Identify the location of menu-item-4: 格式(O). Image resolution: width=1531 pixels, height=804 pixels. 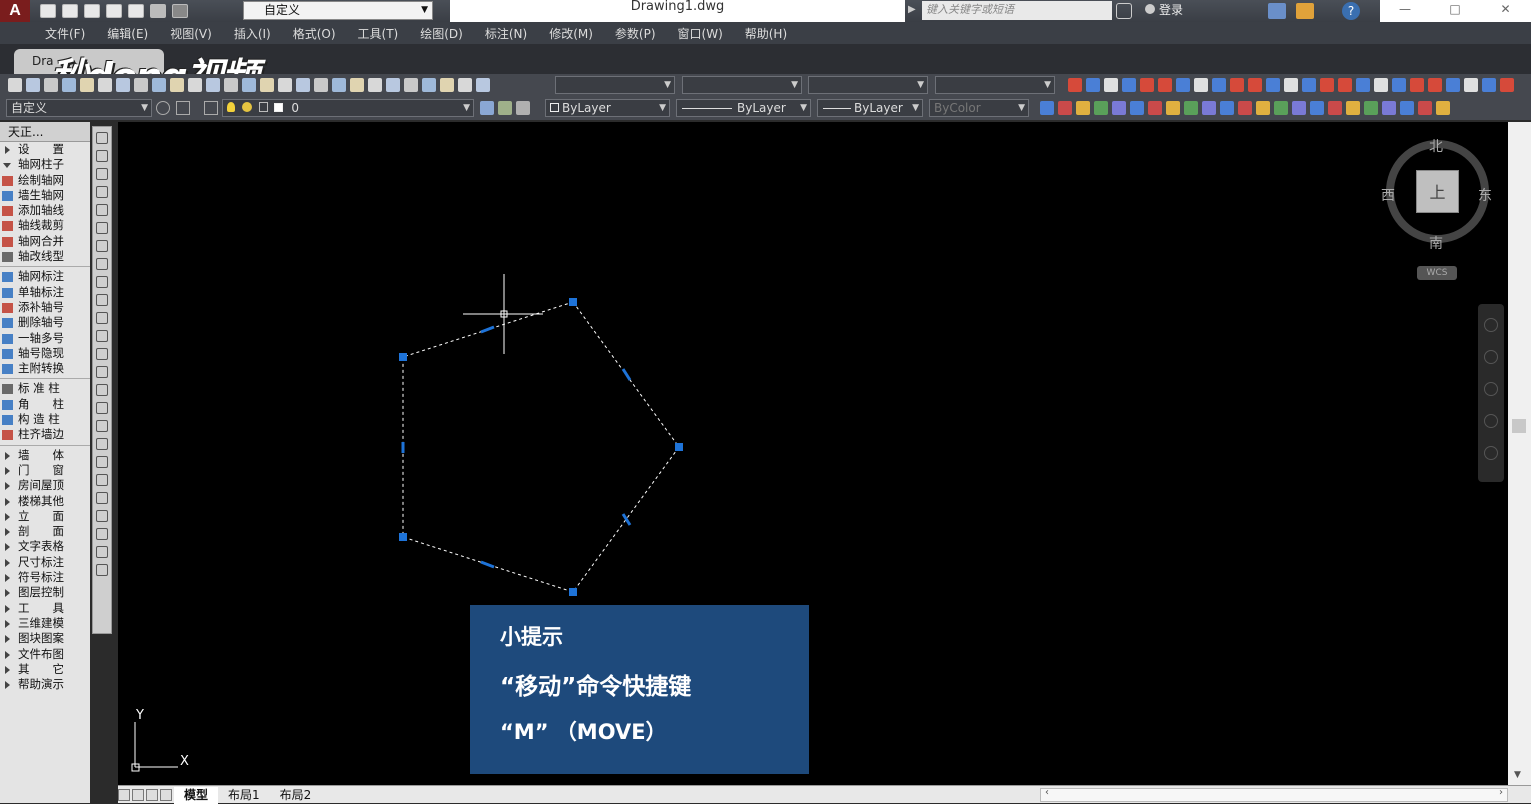
(314, 33).